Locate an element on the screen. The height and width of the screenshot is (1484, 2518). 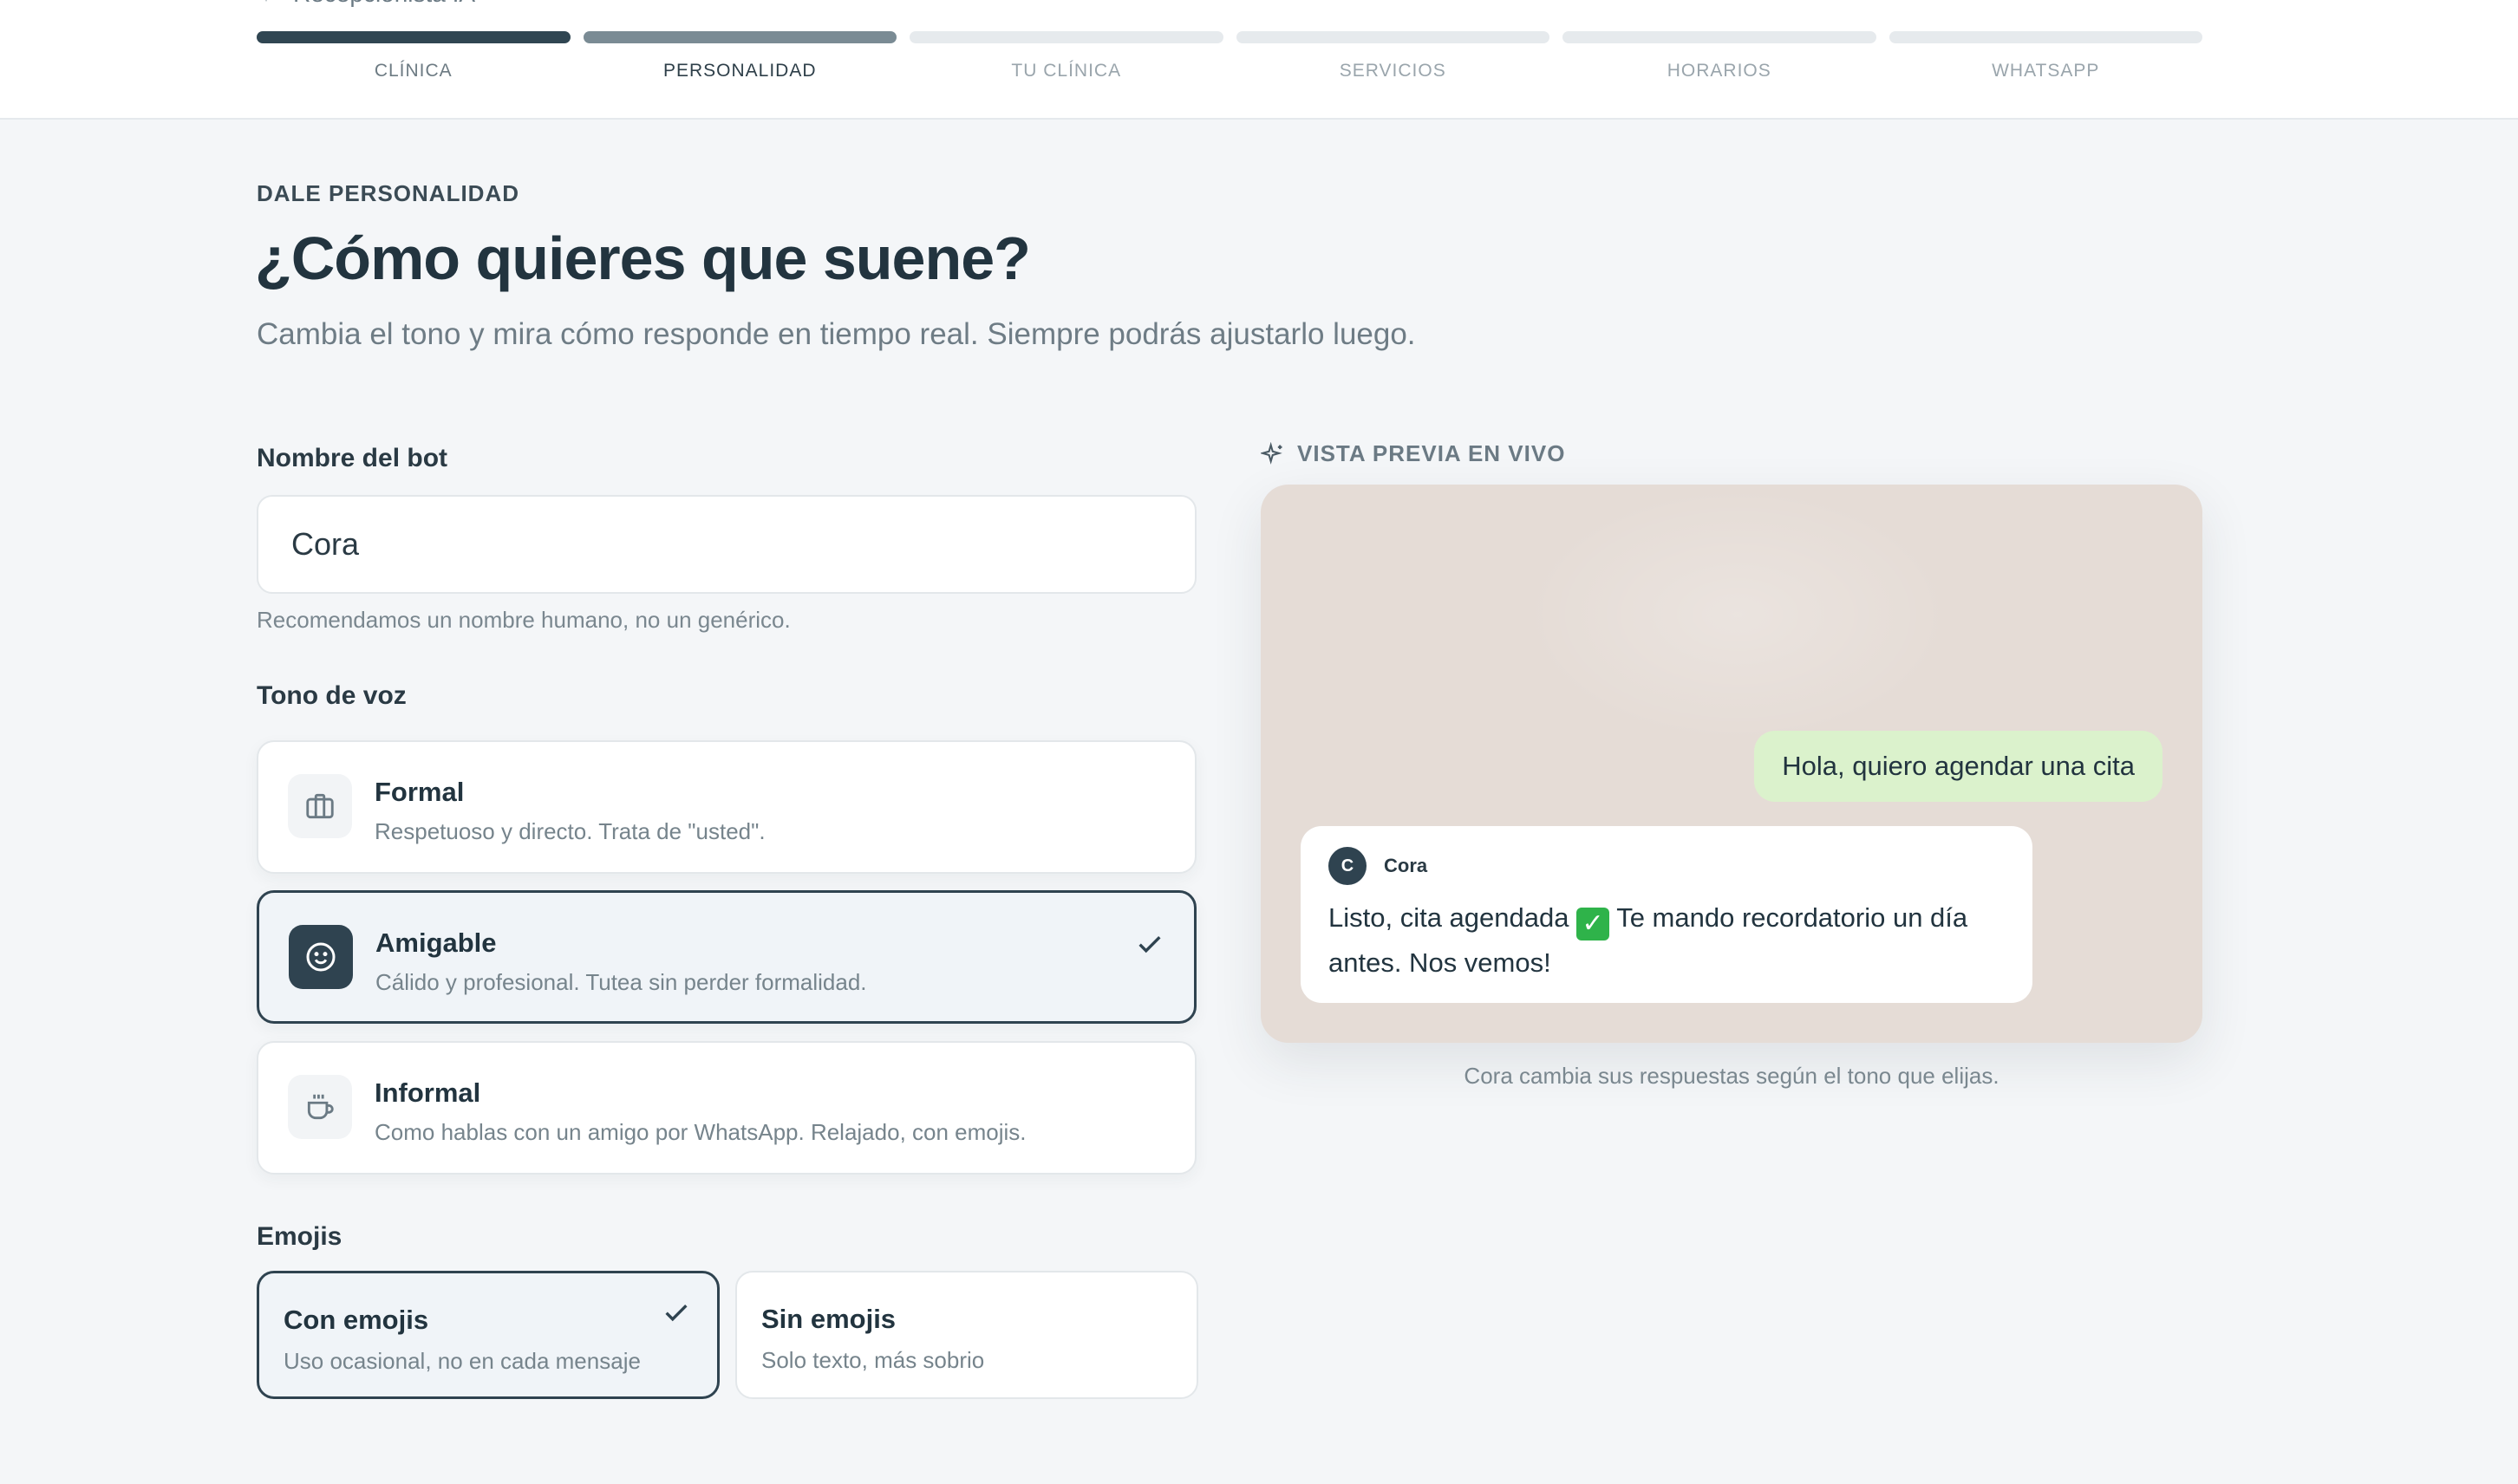
step-whatsapp: WHATSAPP is located at coordinates (2045, 56).